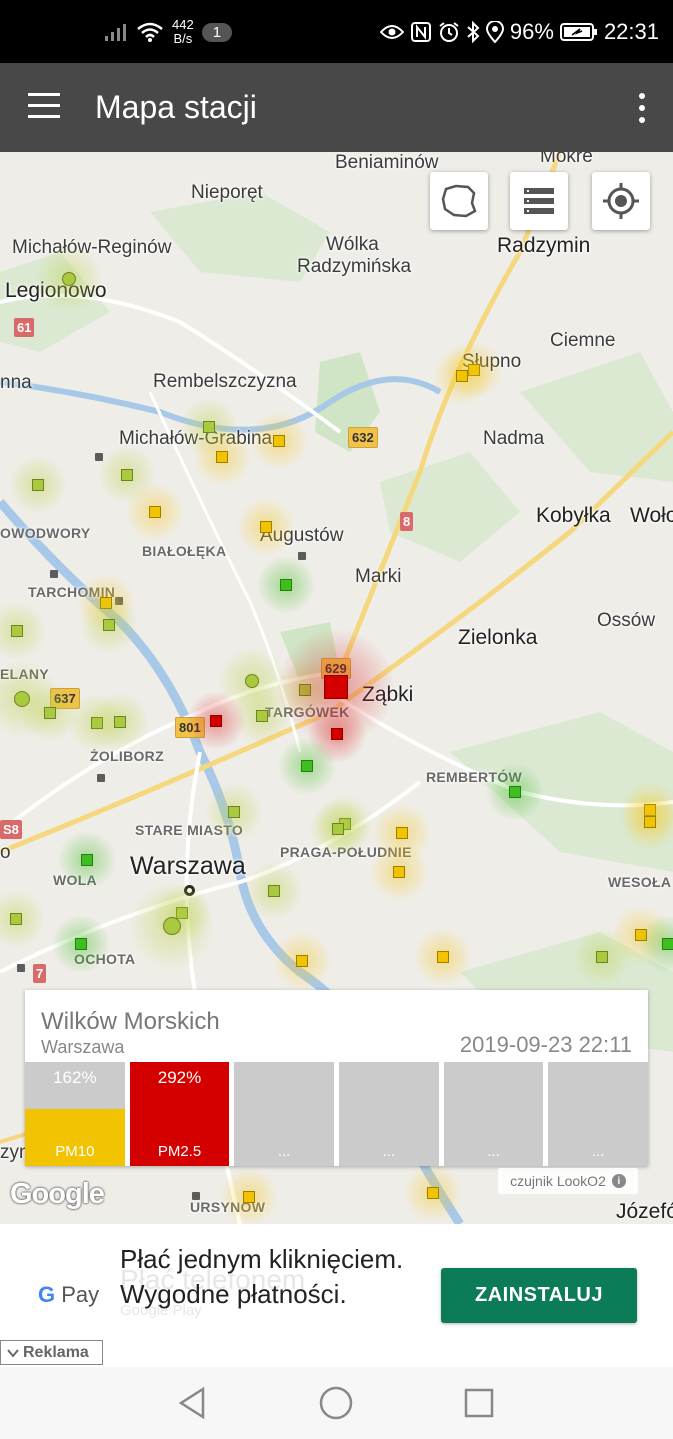 This screenshot has height=1439, width=673. I want to click on station-city: Warszawa, so click(83, 1047).